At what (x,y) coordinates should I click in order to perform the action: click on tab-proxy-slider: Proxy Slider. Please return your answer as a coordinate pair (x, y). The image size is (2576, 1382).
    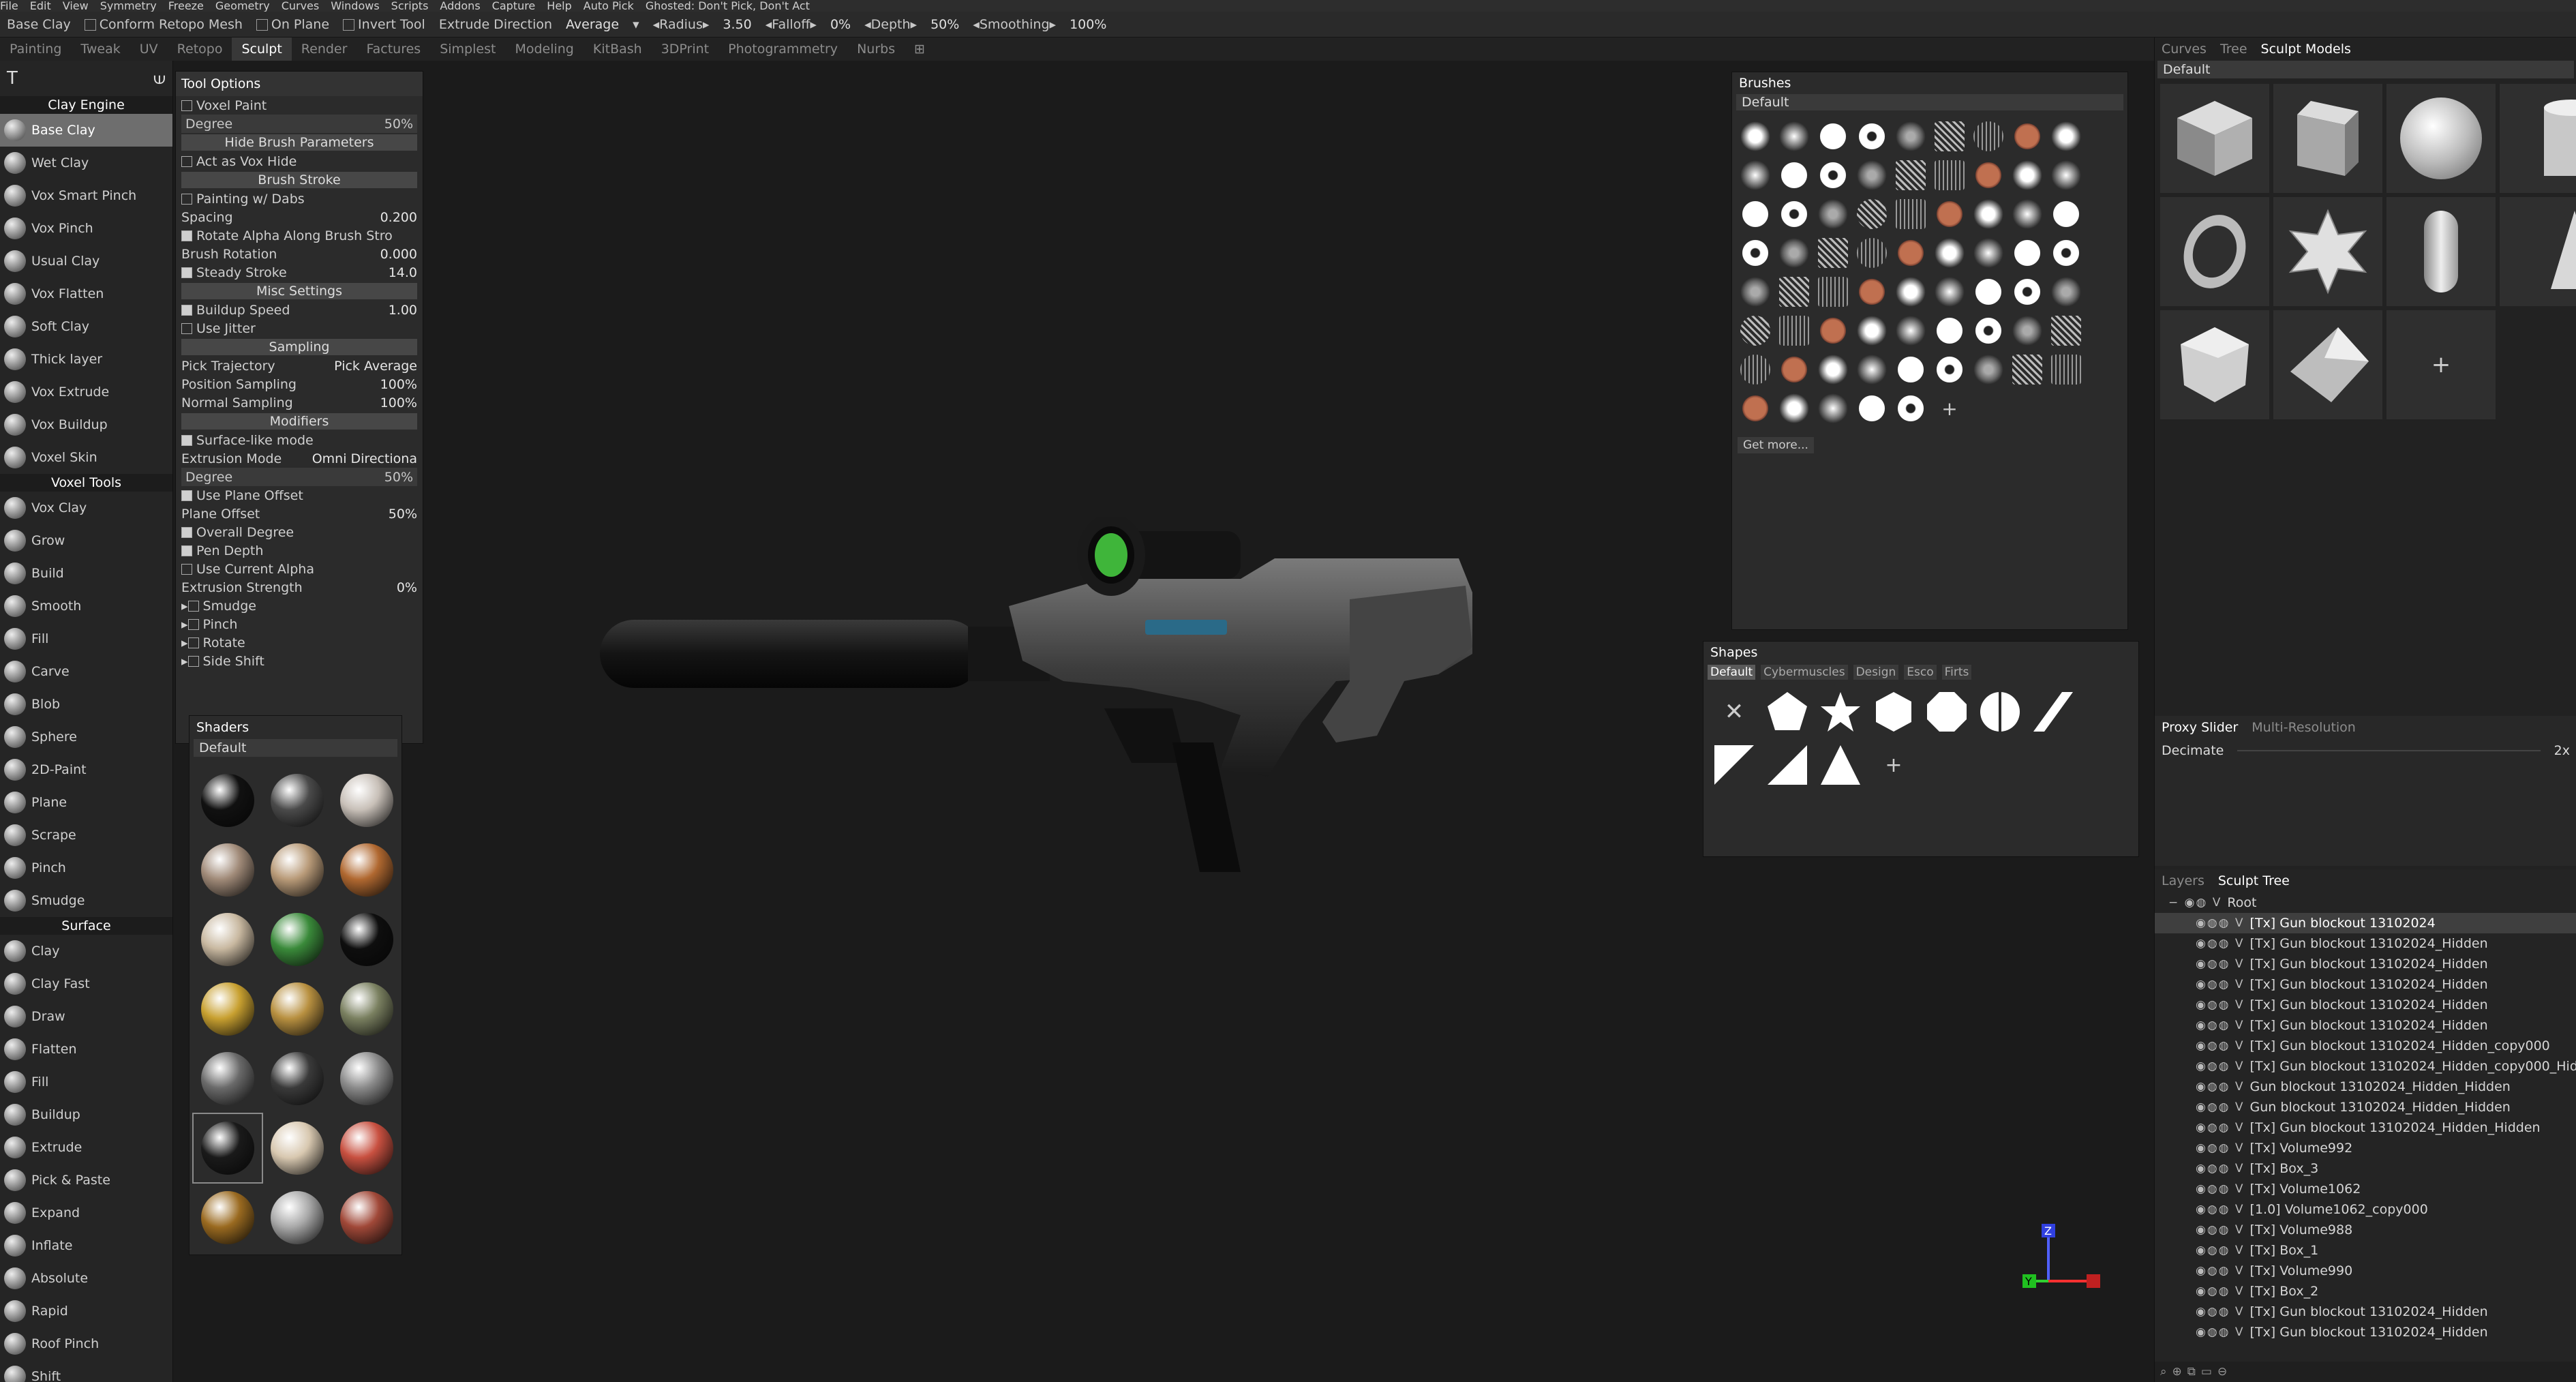
    Looking at the image, I should click on (2200, 728).